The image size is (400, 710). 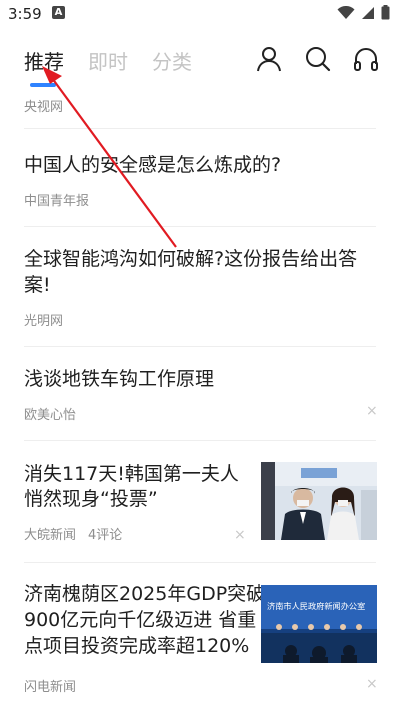 I want to click on news-thumbnail, so click(x=319, y=501).